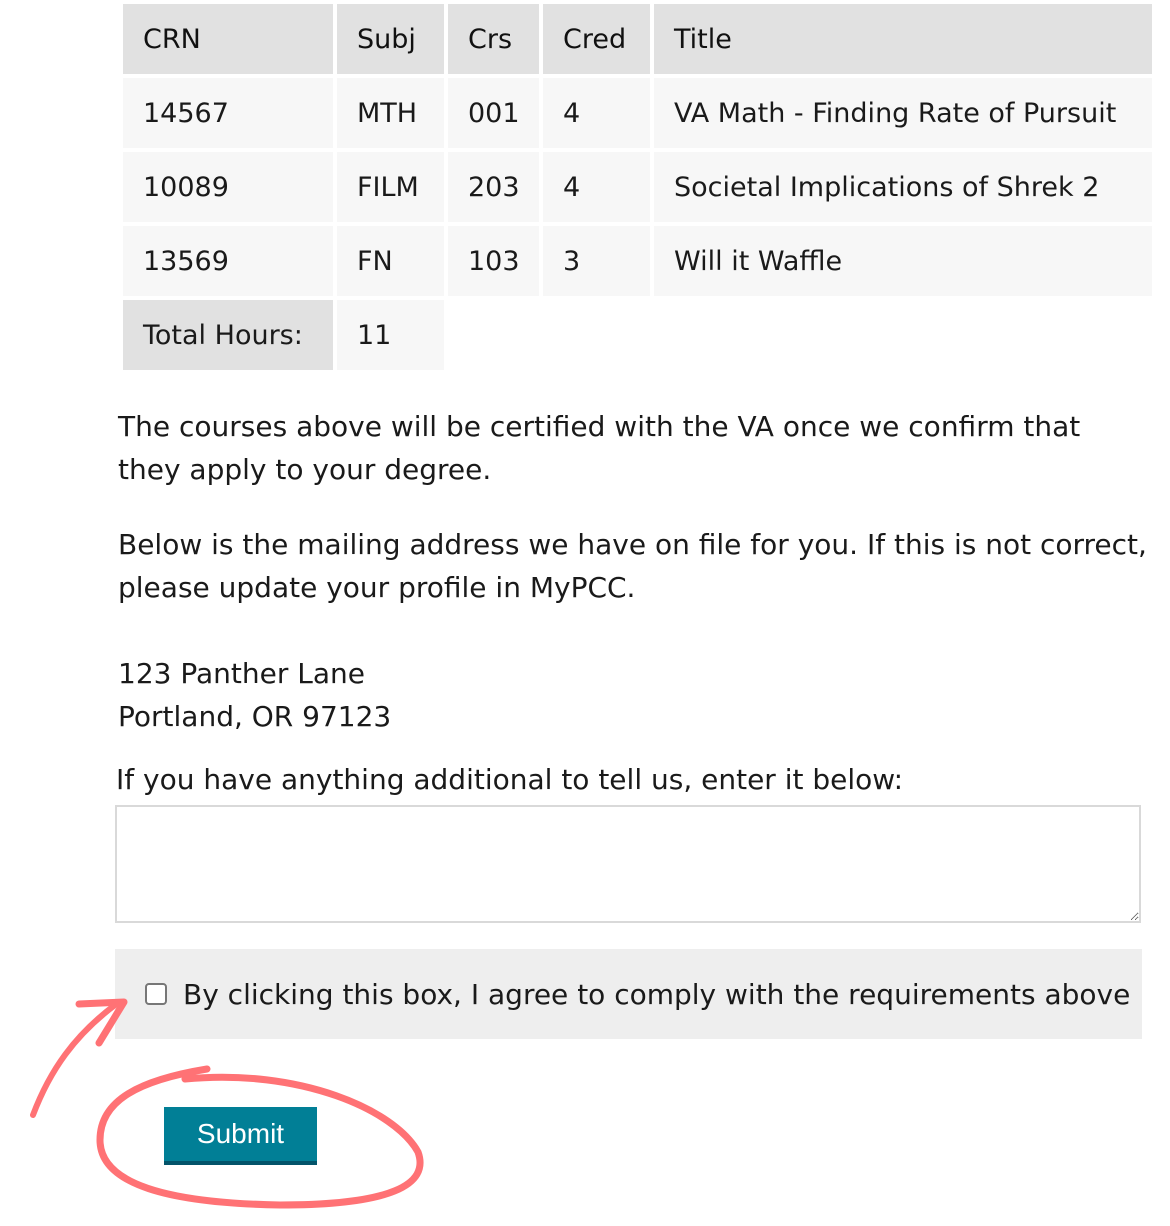  What do you see at coordinates (493, 39) in the screenshot?
I see `column-header-crs: Crs` at bounding box center [493, 39].